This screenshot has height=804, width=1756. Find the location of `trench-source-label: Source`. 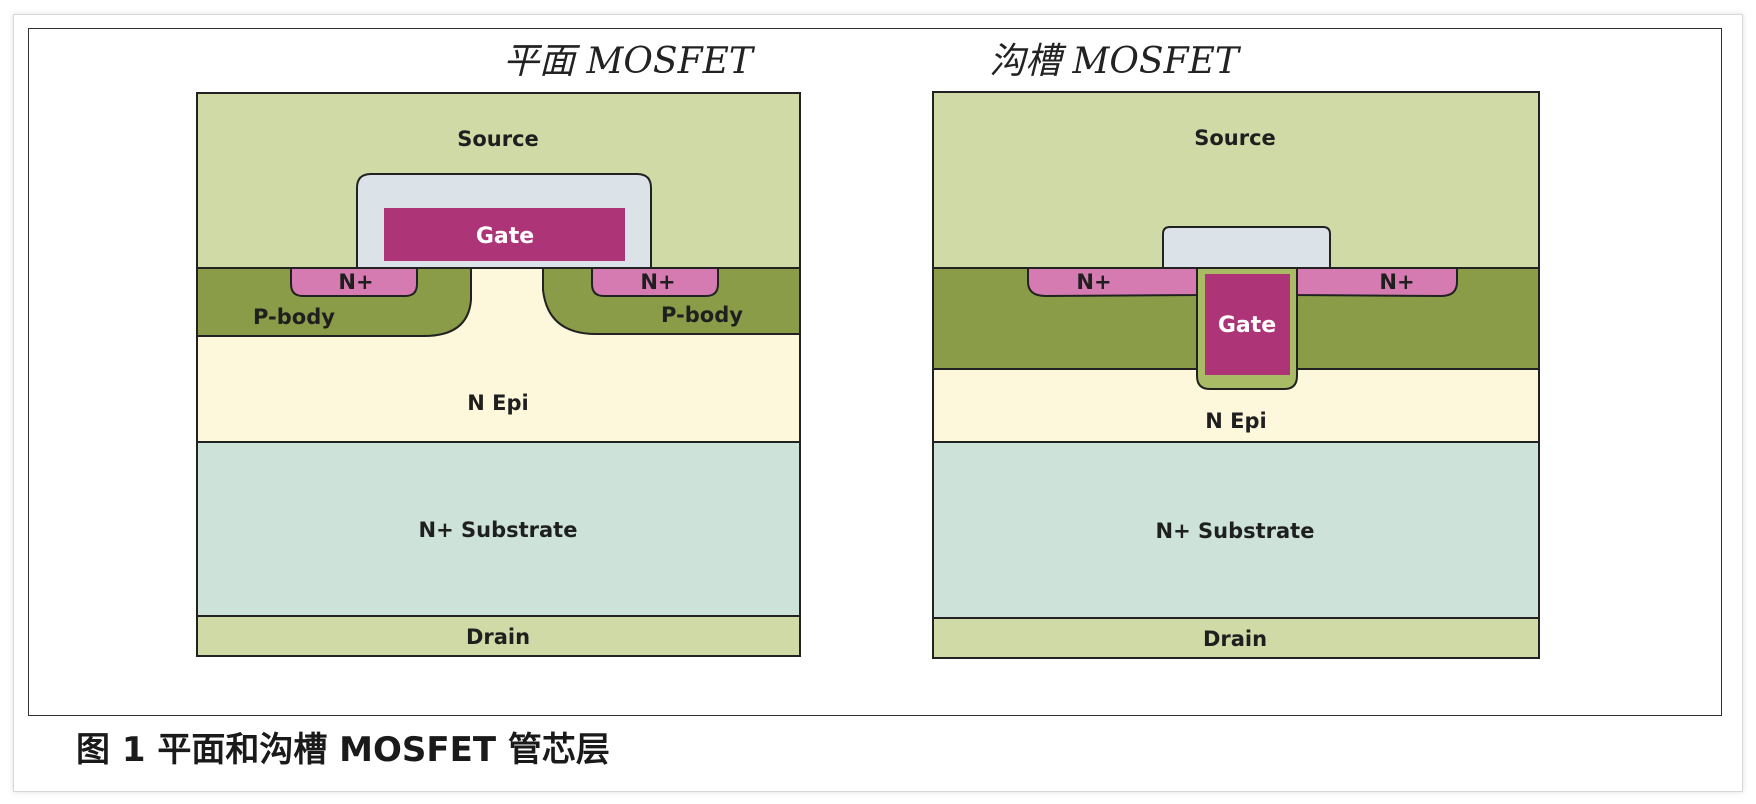

trench-source-label: Source is located at coordinates (1235, 138).